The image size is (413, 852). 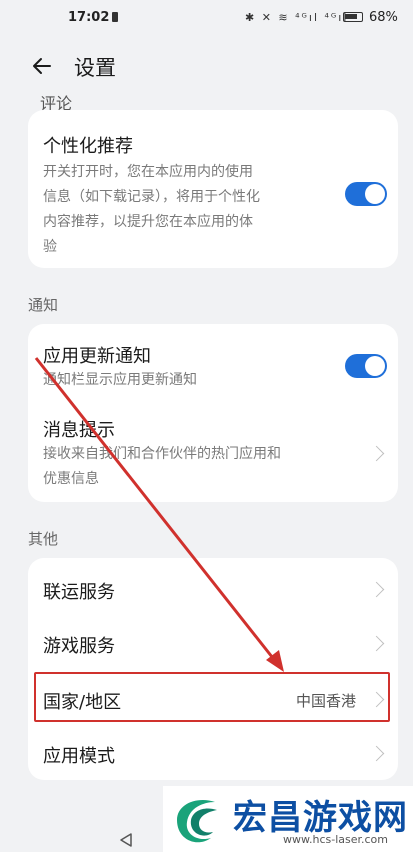 What do you see at coordinates (126, 840) in the screenshot?
I see `nav-back-icon` at bounding box center [126, 840].